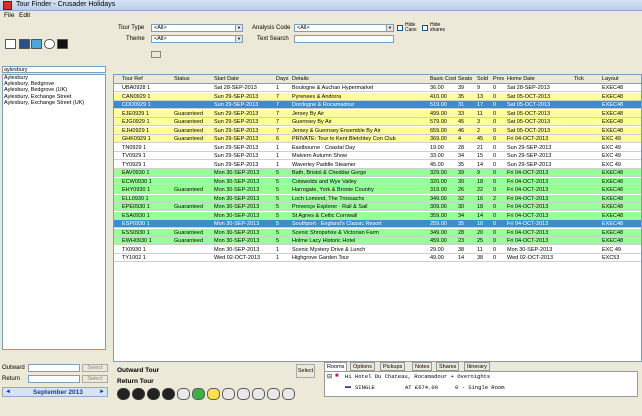  Describe the element at coordinates (477, 366) in the screenshot. I see `tab-itinerary: Itinerary` at that location.